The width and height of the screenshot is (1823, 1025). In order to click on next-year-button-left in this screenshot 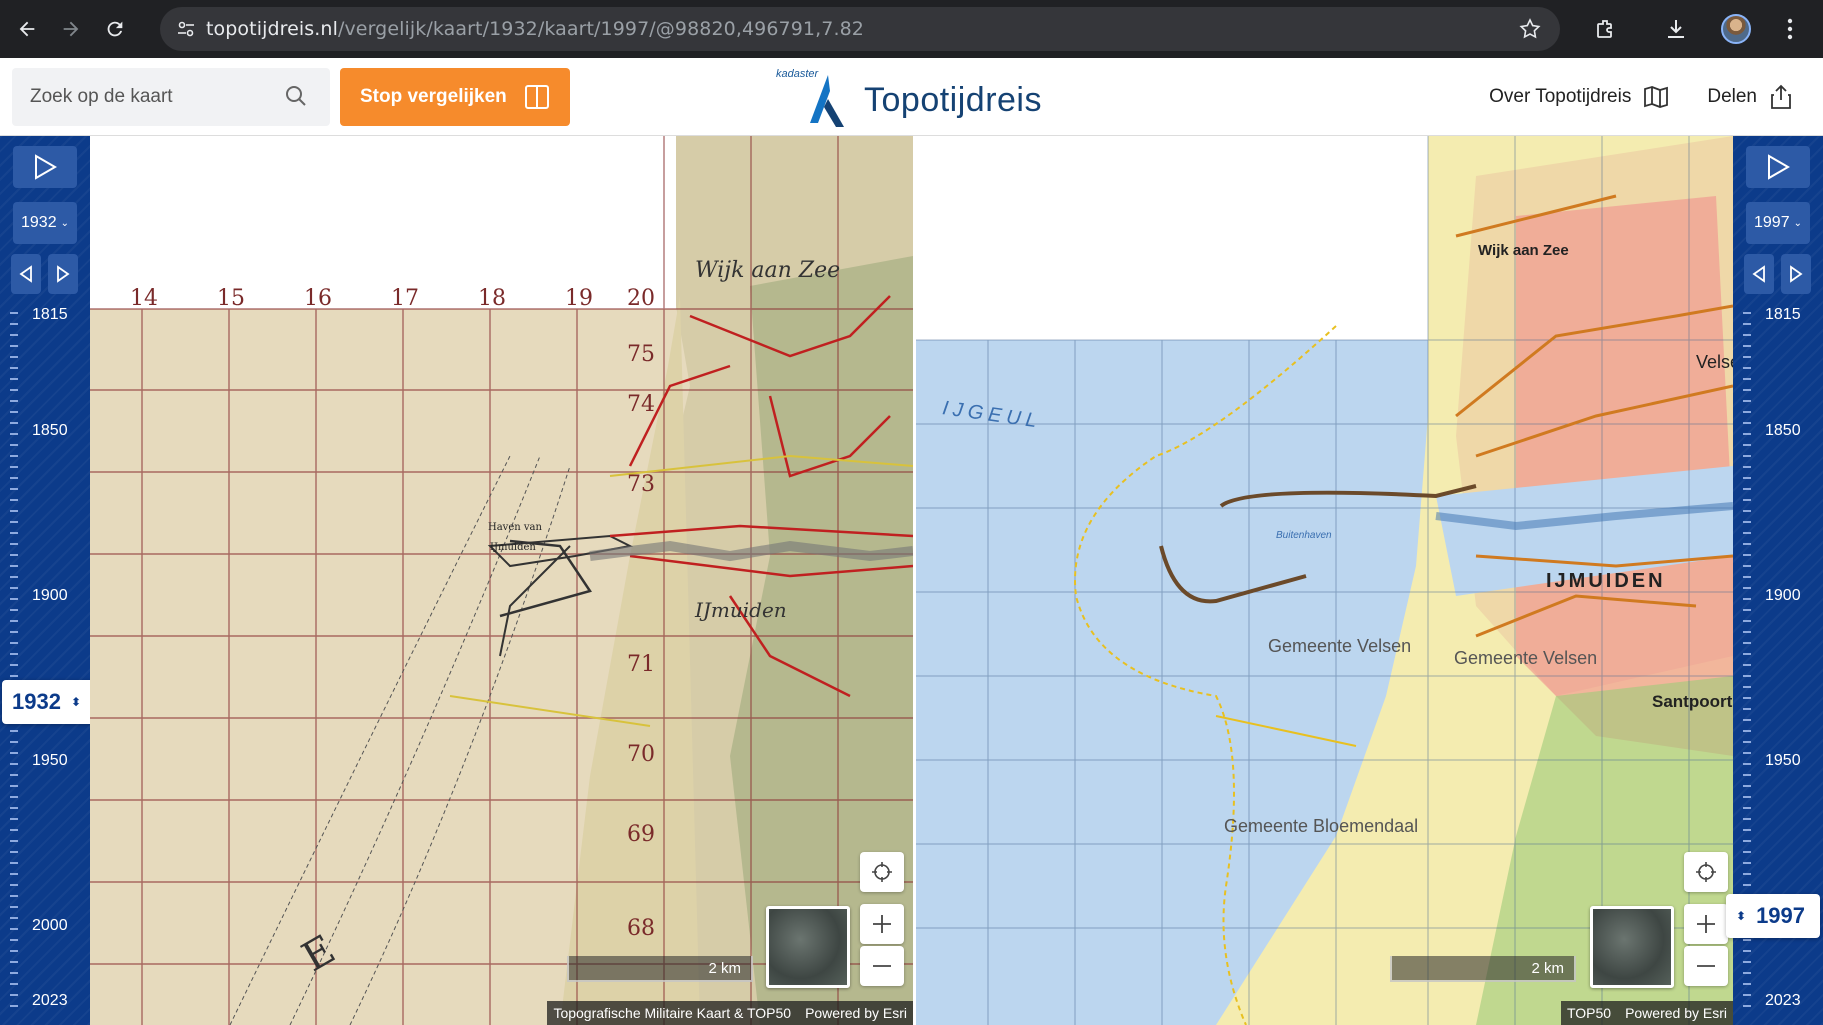, I will do `click(63, 274)`.